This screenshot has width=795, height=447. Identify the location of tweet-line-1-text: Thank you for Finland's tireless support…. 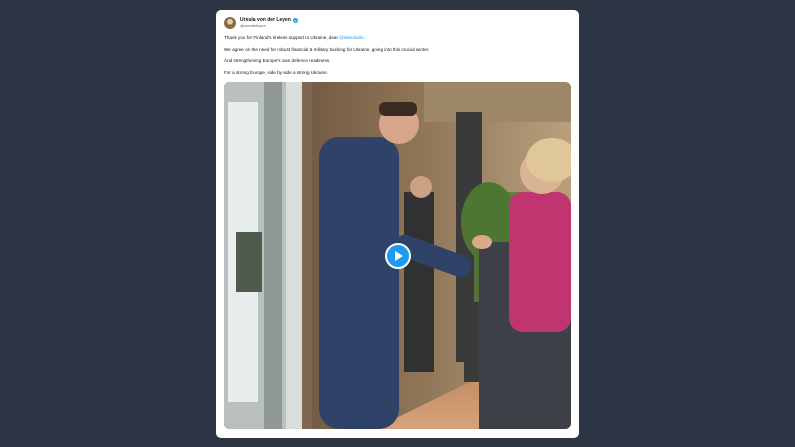
(282, 37).